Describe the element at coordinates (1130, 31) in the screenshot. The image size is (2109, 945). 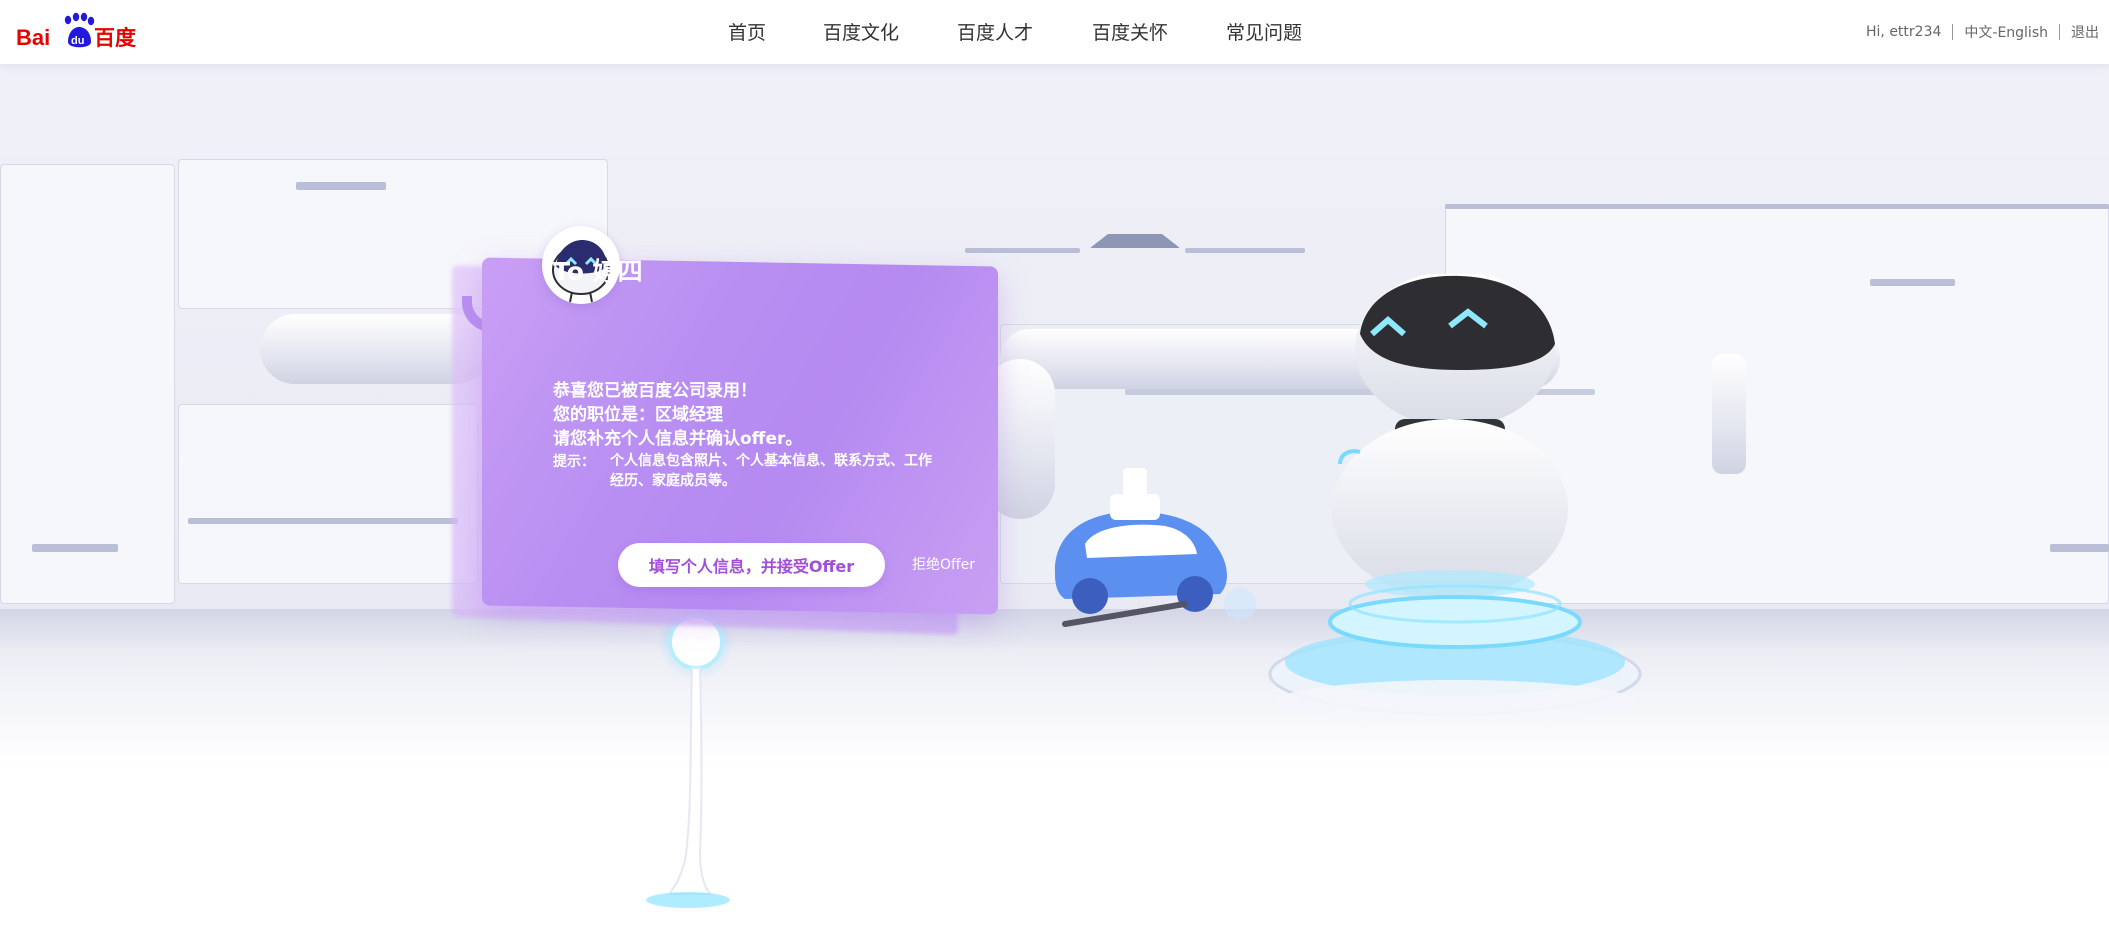
I see `nav-item-care: 百度关怀` at that location.